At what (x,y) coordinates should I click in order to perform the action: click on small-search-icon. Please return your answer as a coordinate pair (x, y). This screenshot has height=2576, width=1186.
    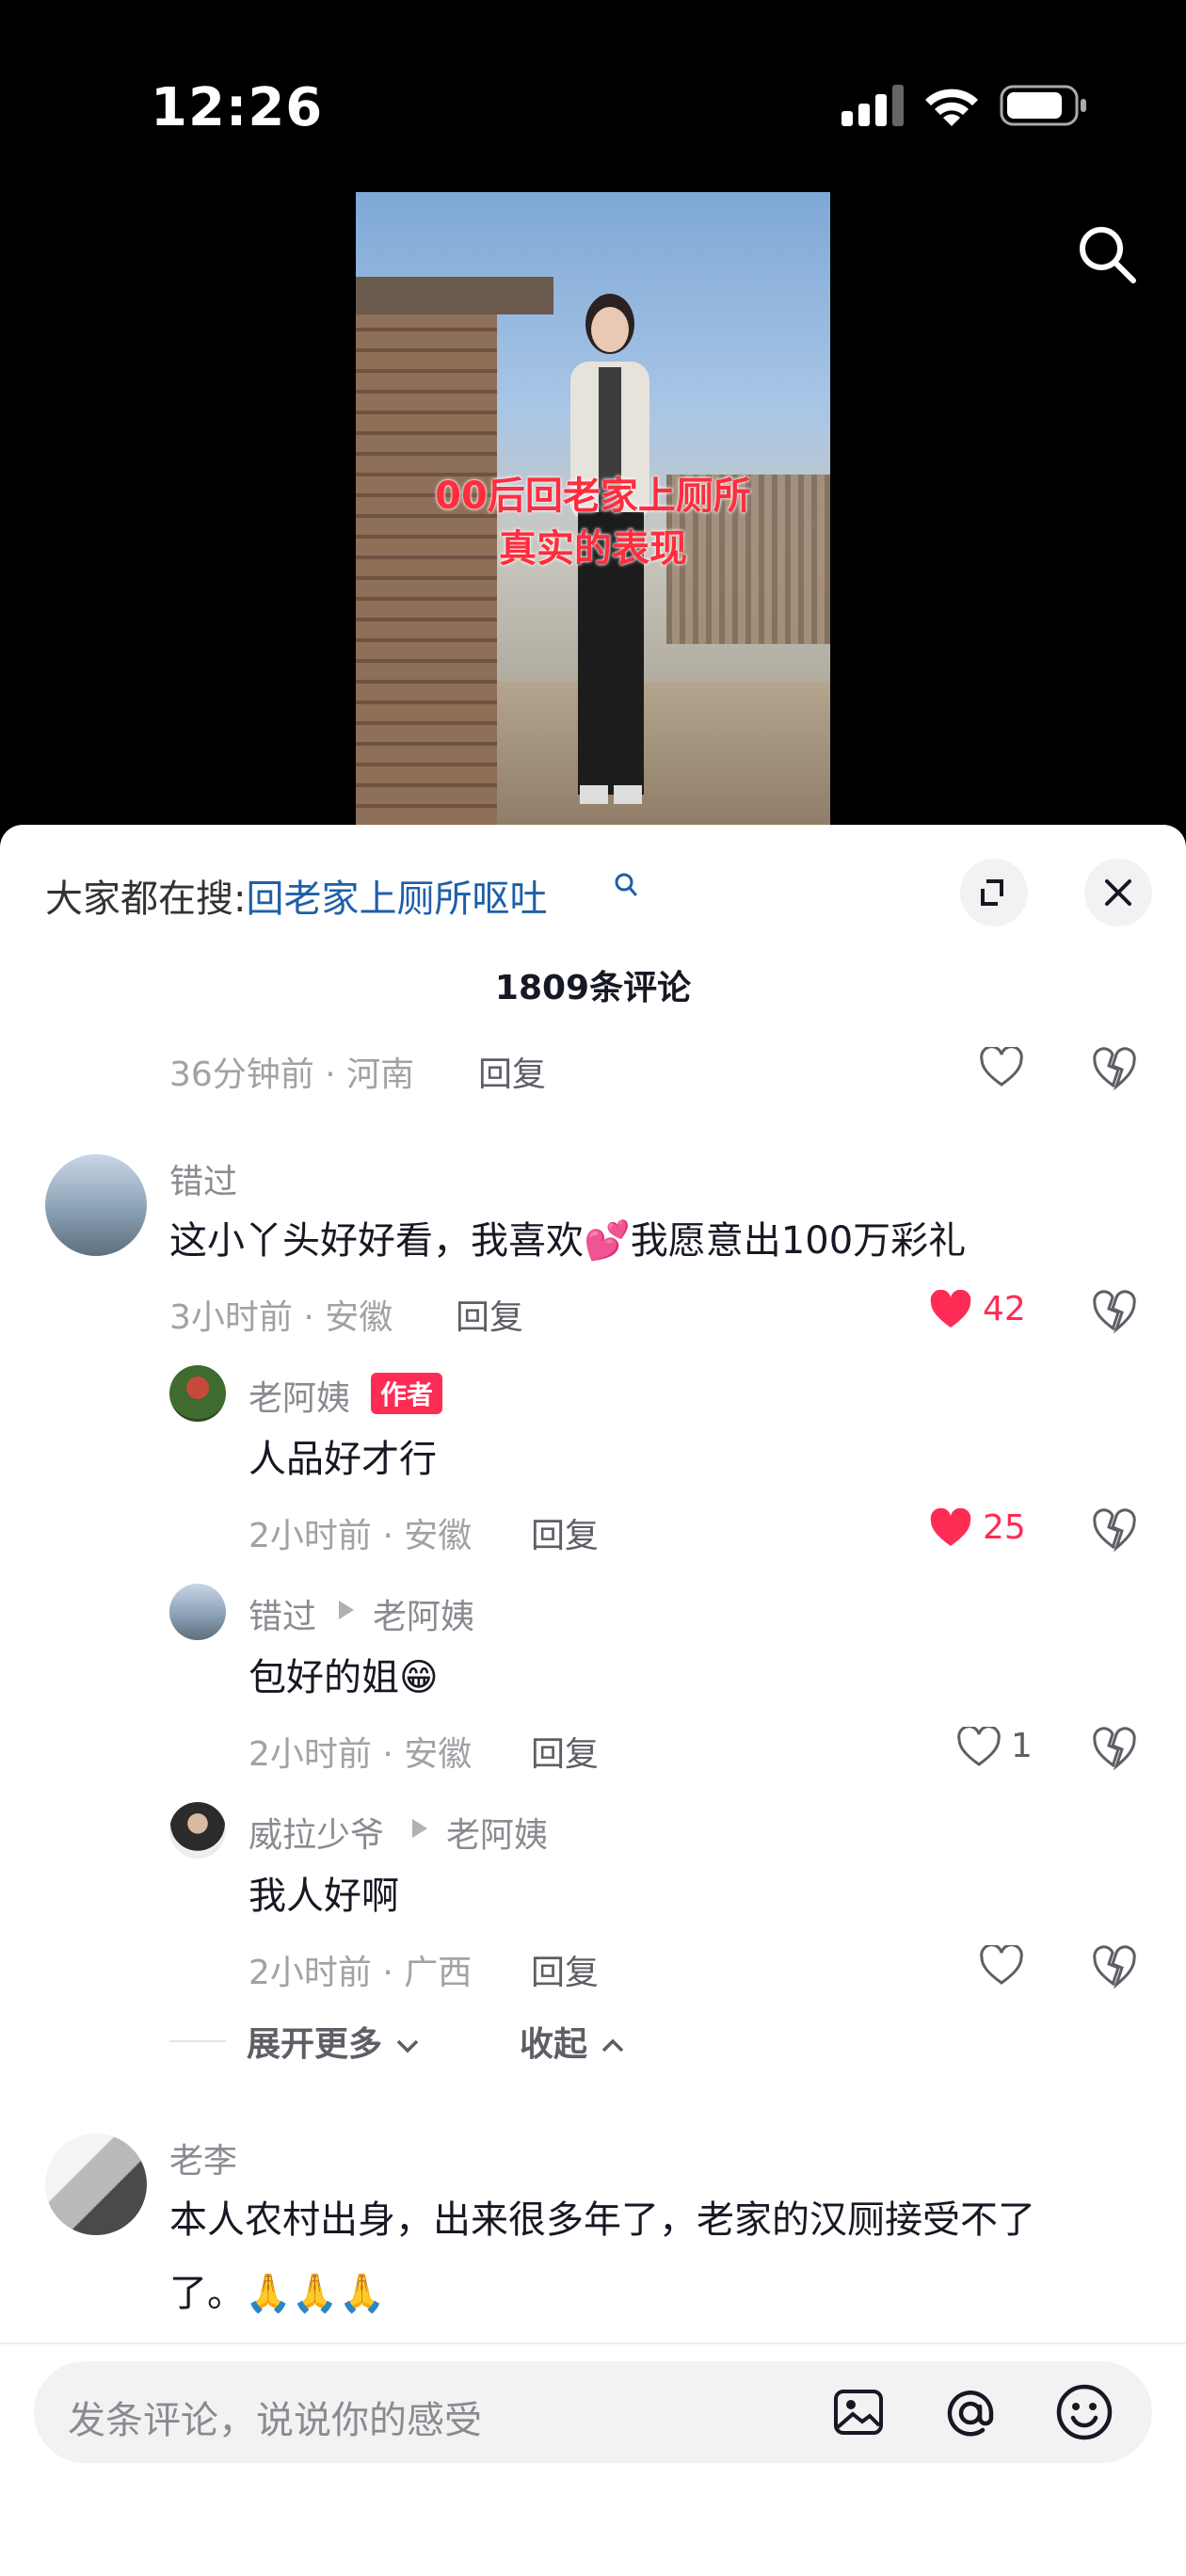
    Looking at the image, I should click on (626, 884).